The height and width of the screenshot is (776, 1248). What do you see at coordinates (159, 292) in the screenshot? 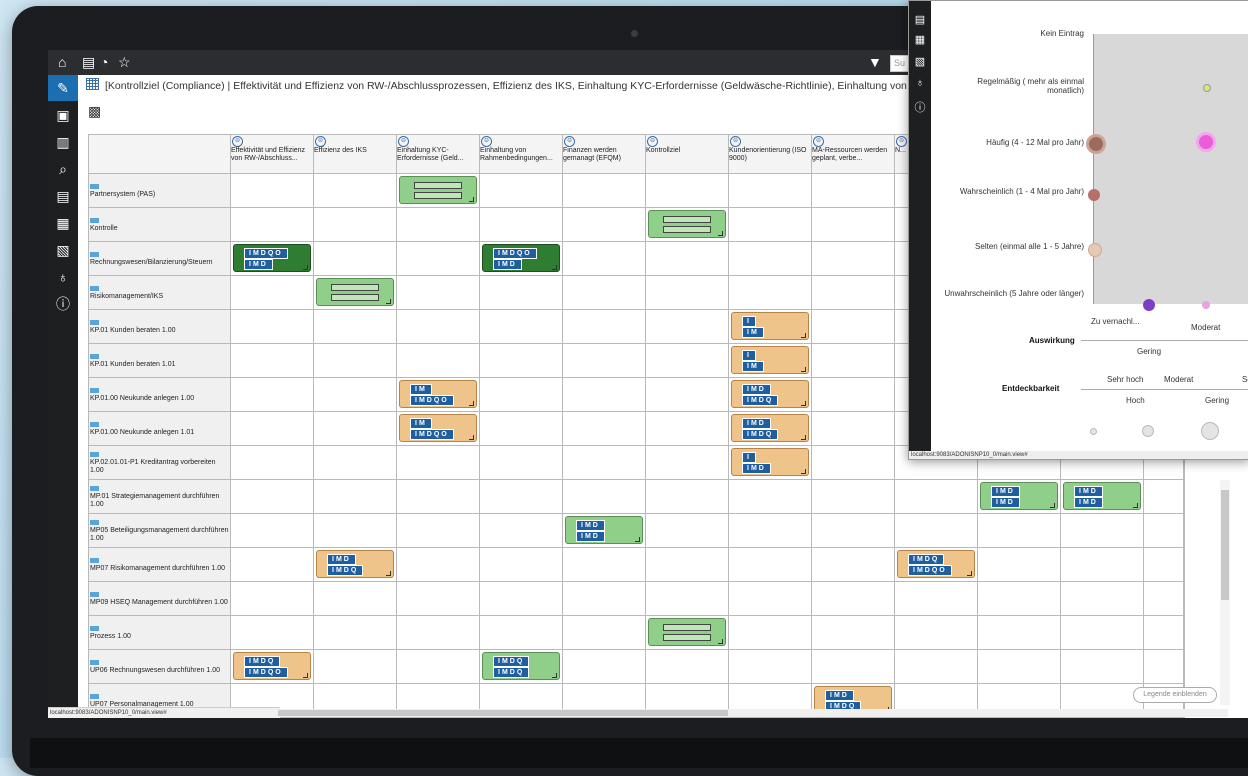
I see `row-header: Risikomanagement/IKS` at bounding box center [159, 292].